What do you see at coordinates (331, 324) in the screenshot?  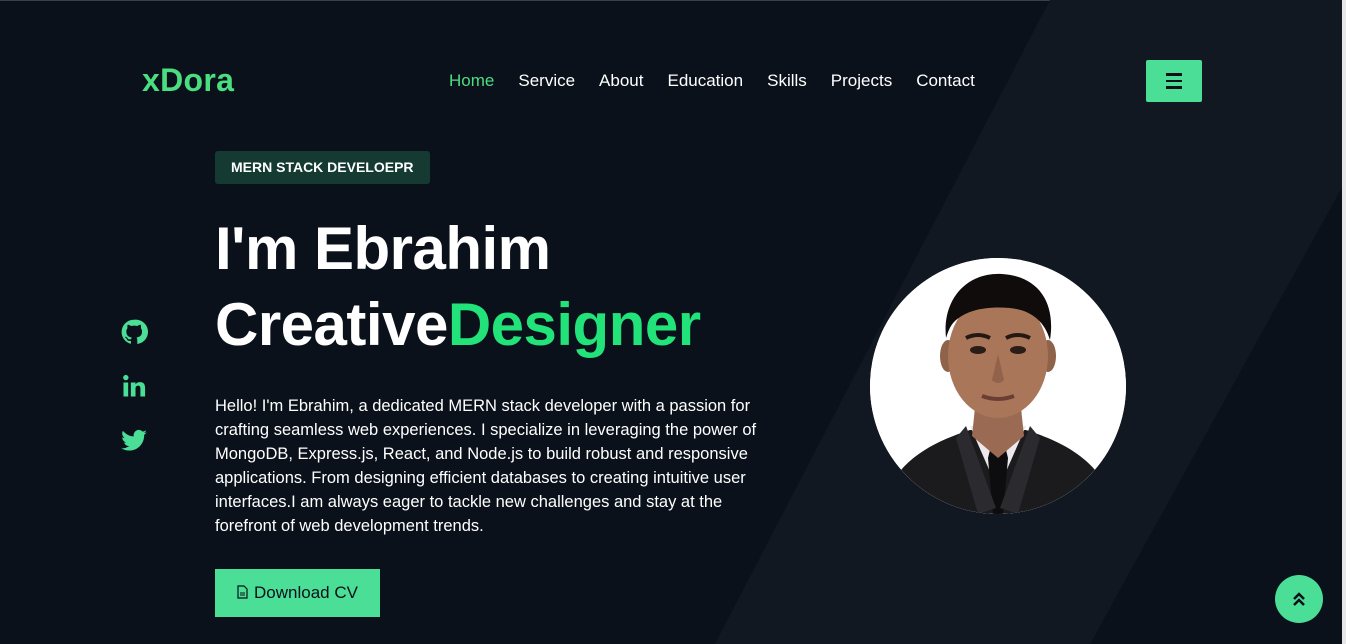 I see `hero-subtitle-plain: Creative` at bounding box center [331, 324].